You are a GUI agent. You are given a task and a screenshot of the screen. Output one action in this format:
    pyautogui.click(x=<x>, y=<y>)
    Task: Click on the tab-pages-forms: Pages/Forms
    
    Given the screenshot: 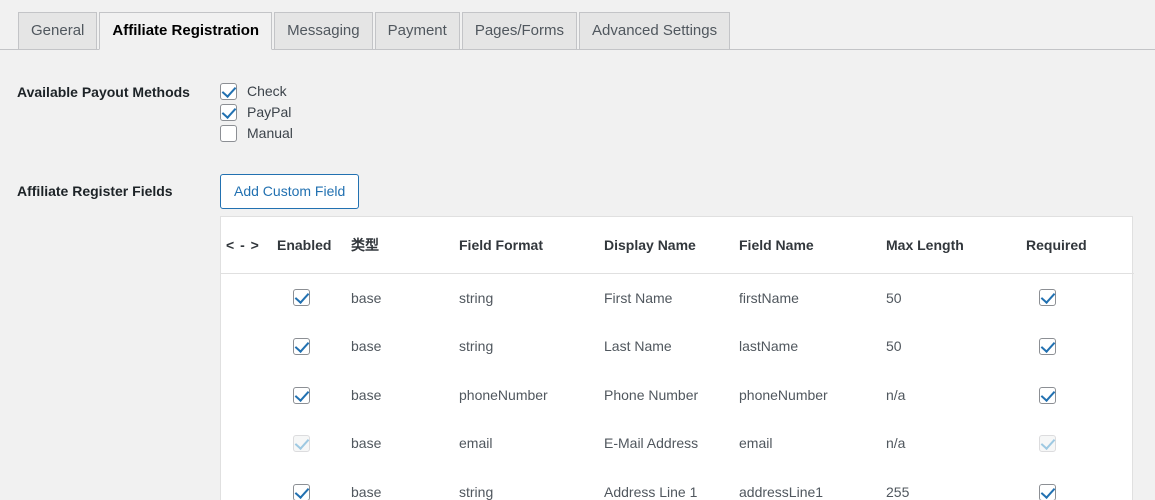 What is the action you would take?
    pyautogui.click(x=519, y=31)
    